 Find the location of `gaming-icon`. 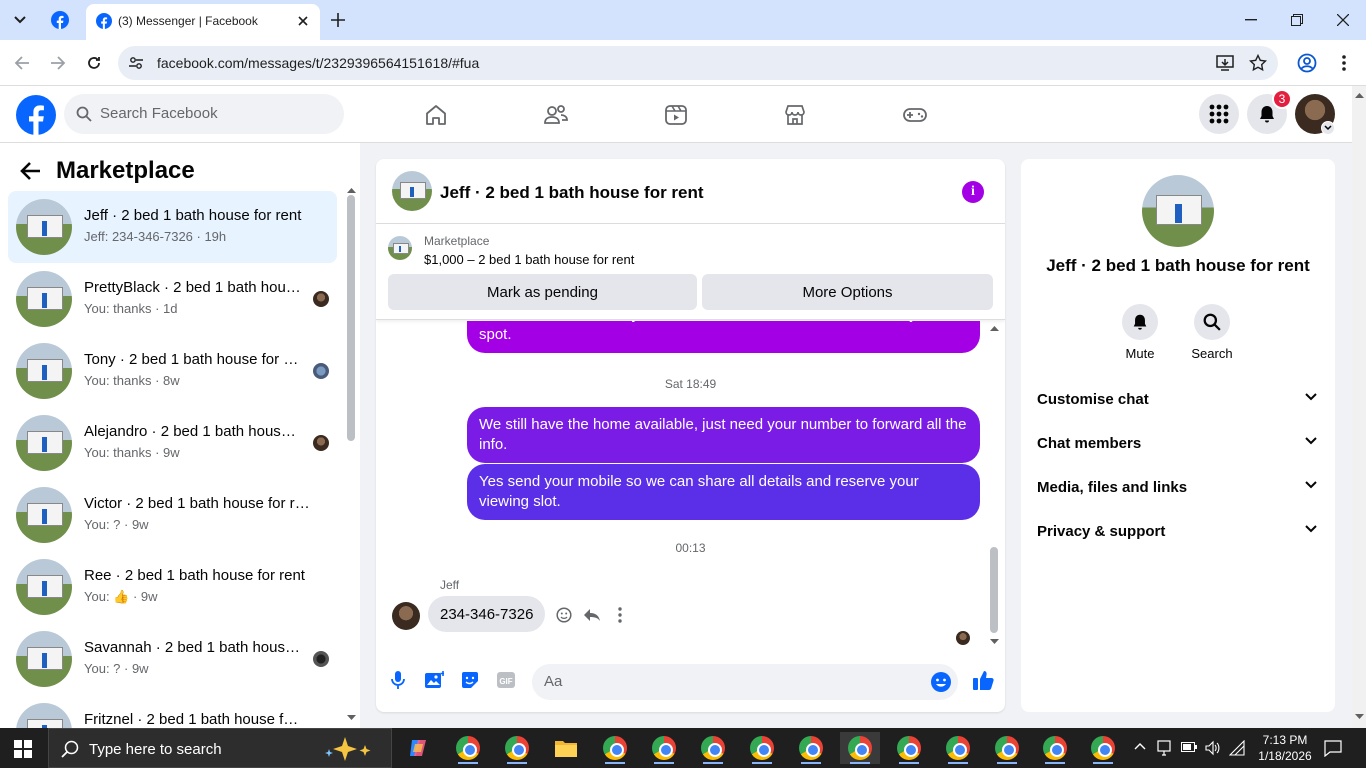

gaming-icon is located at coordinates (915, 115).